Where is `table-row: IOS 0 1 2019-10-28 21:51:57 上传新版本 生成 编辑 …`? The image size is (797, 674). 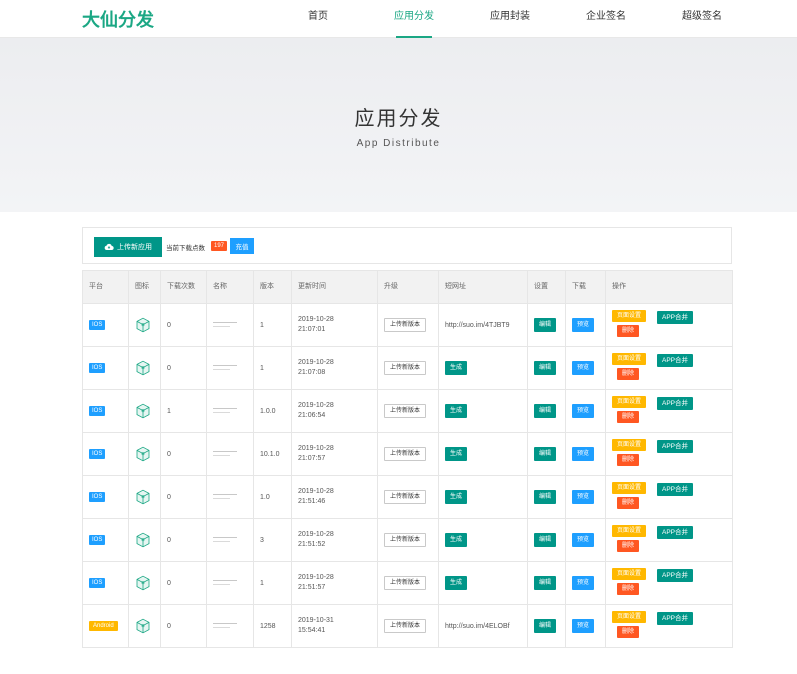
table-row: IOS 0 1 2019-10-28 21:51:57 上传新版本 生成 编辑 … is located at coordinates (407, 583).